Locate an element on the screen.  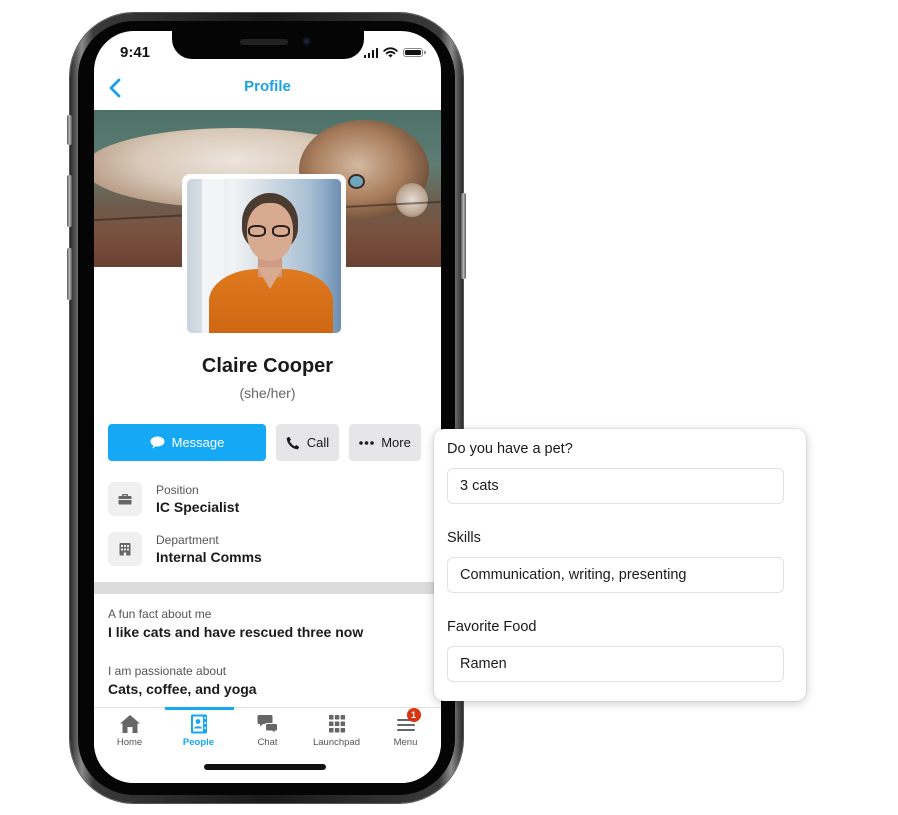
tab-label: Home is located at coordinates (129, 742).